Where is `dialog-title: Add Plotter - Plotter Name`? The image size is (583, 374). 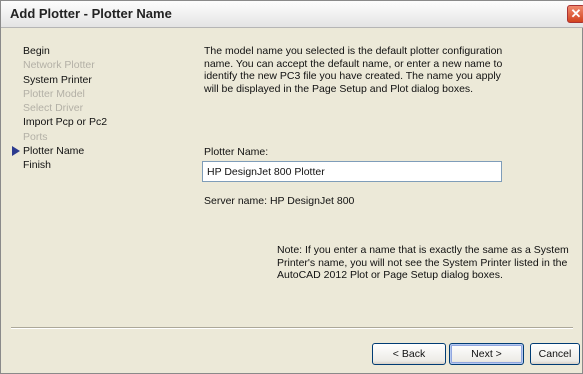
dialog-title: Add Plotter - Plotter Name is located at coordinates (91, 13).